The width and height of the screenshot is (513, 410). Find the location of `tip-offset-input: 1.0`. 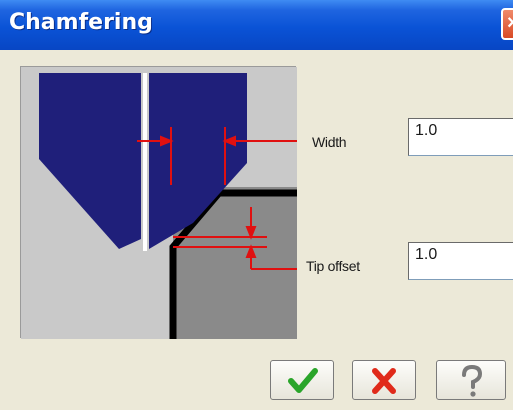

tip-offset-input: 1.0 is located at coordinates (460, 261).